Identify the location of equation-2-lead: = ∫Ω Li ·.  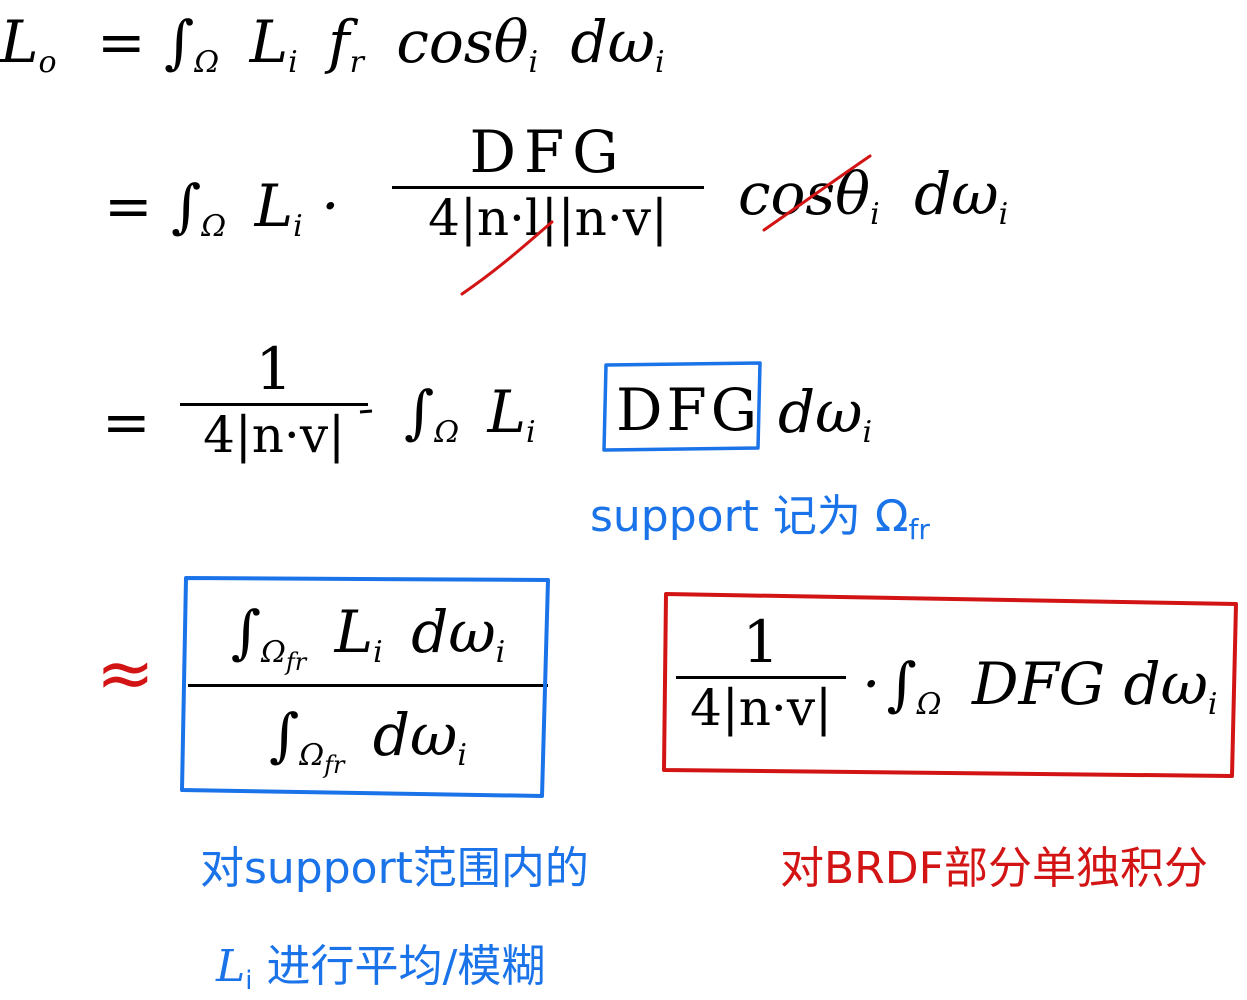
(222, 208).